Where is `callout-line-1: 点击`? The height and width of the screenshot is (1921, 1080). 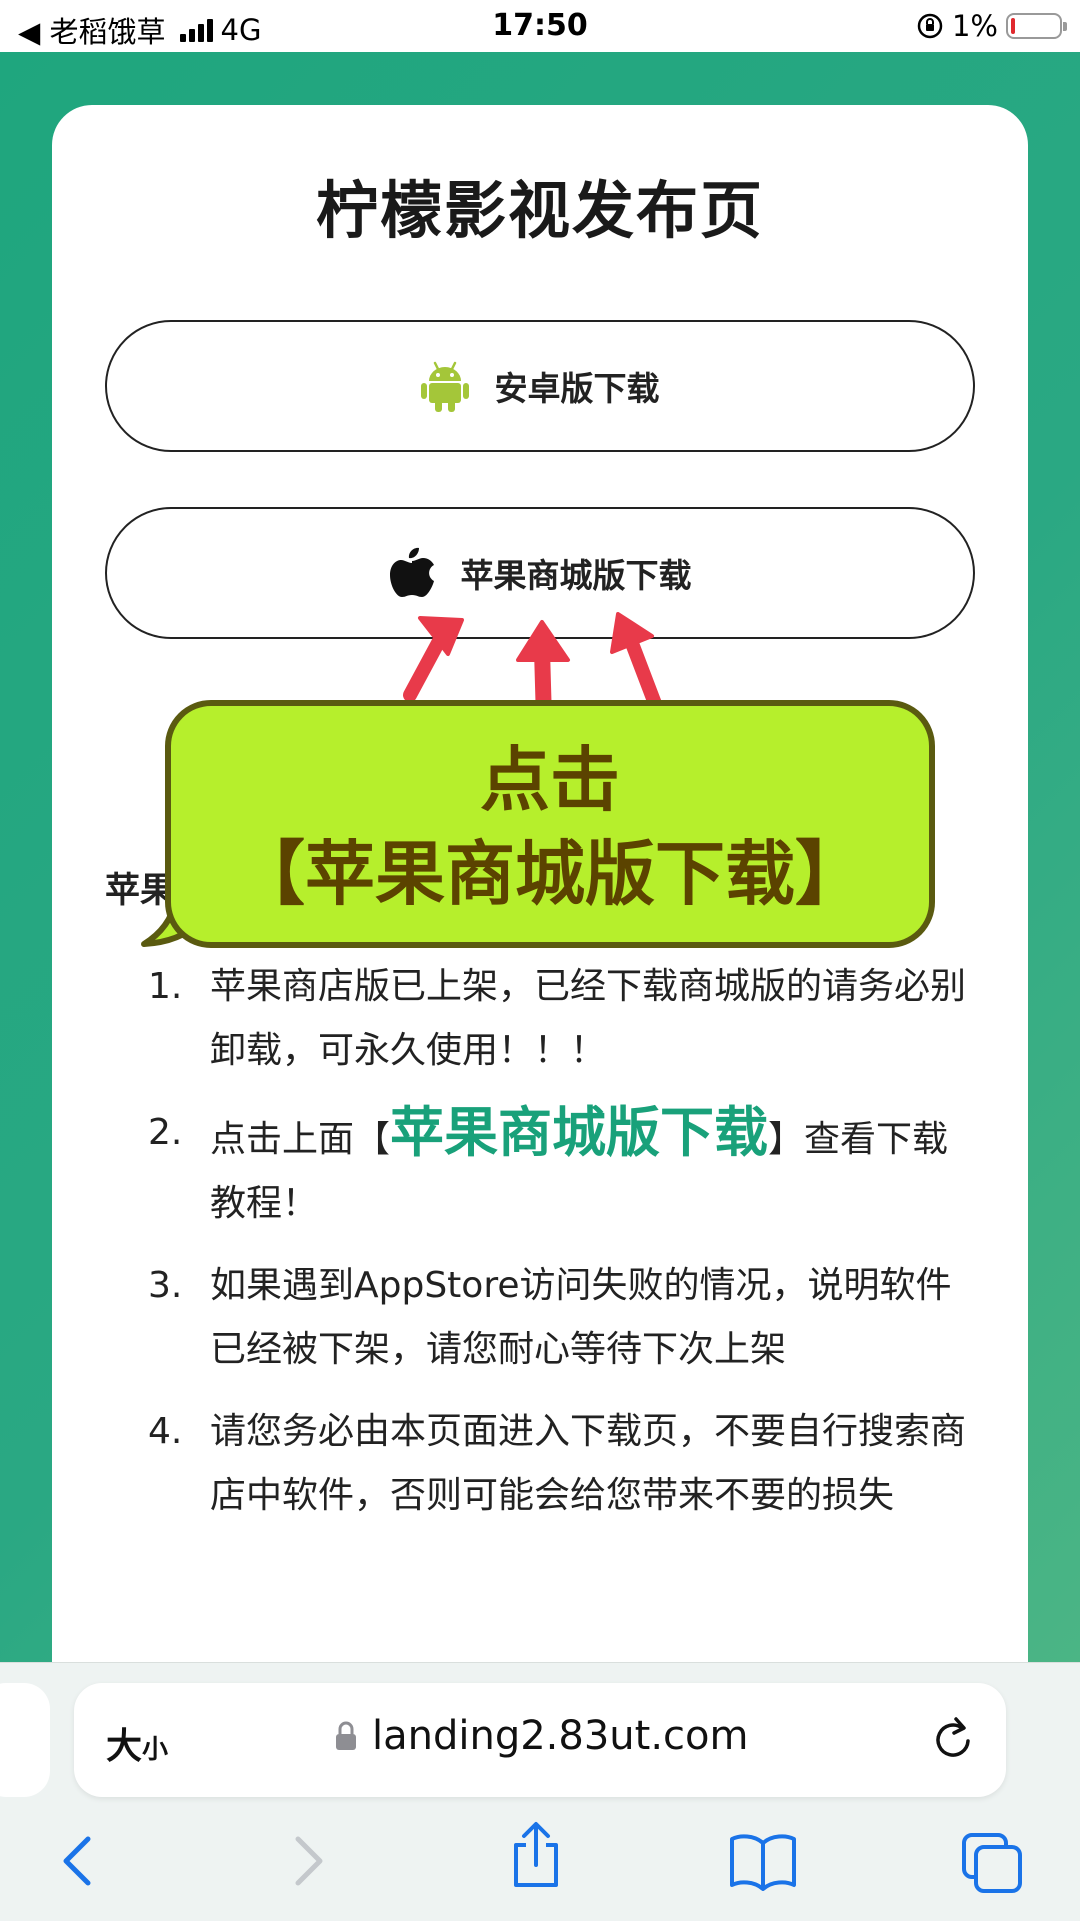 callout-line-1: 点击 is located at coordinates (550, 780).